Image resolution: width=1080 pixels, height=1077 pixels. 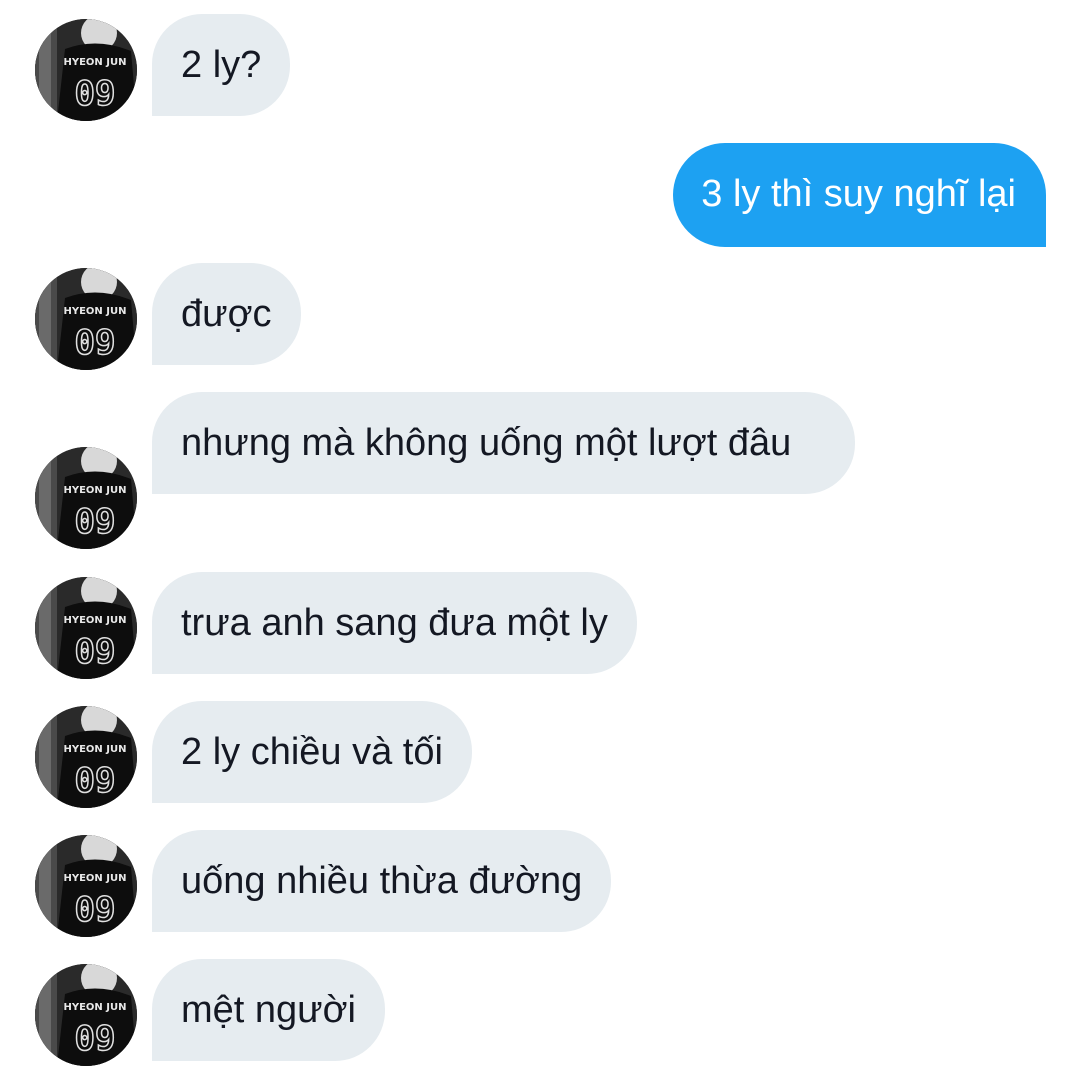 I want to click on incoming-message-bubble: 2 ly chiều và tối, so click(x=312, y=752).